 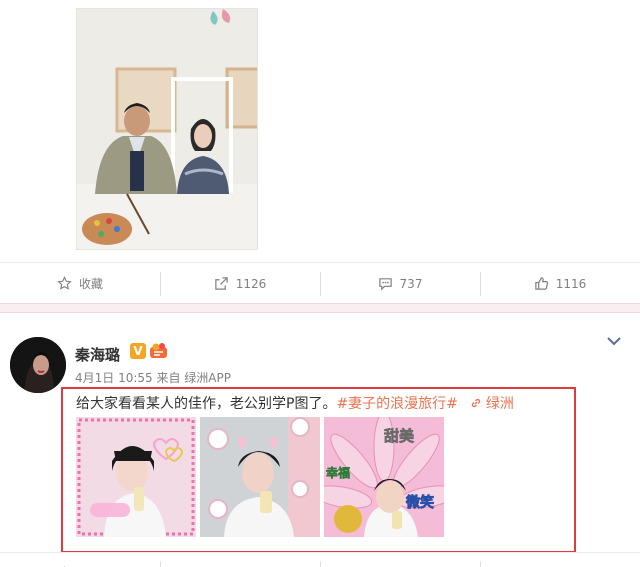 What do you see at coordinates (571, 283) in the screenshot?
I see `like-count: 1116` at bounding box center [571, 283].